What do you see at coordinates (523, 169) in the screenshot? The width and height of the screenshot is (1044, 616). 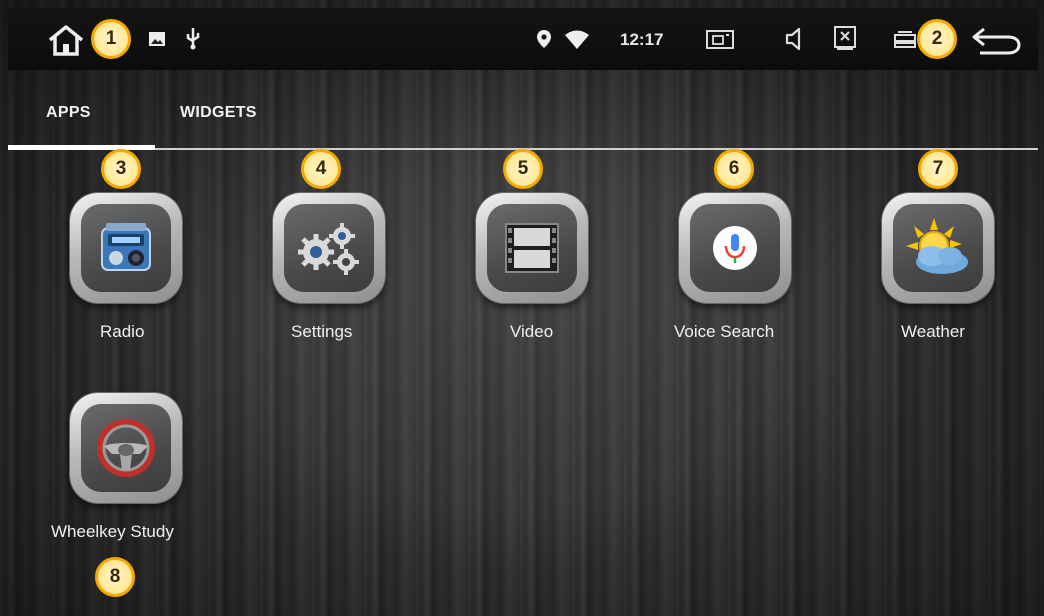 I see `callout-badge-video: 5` at bounding box center [523, 169].